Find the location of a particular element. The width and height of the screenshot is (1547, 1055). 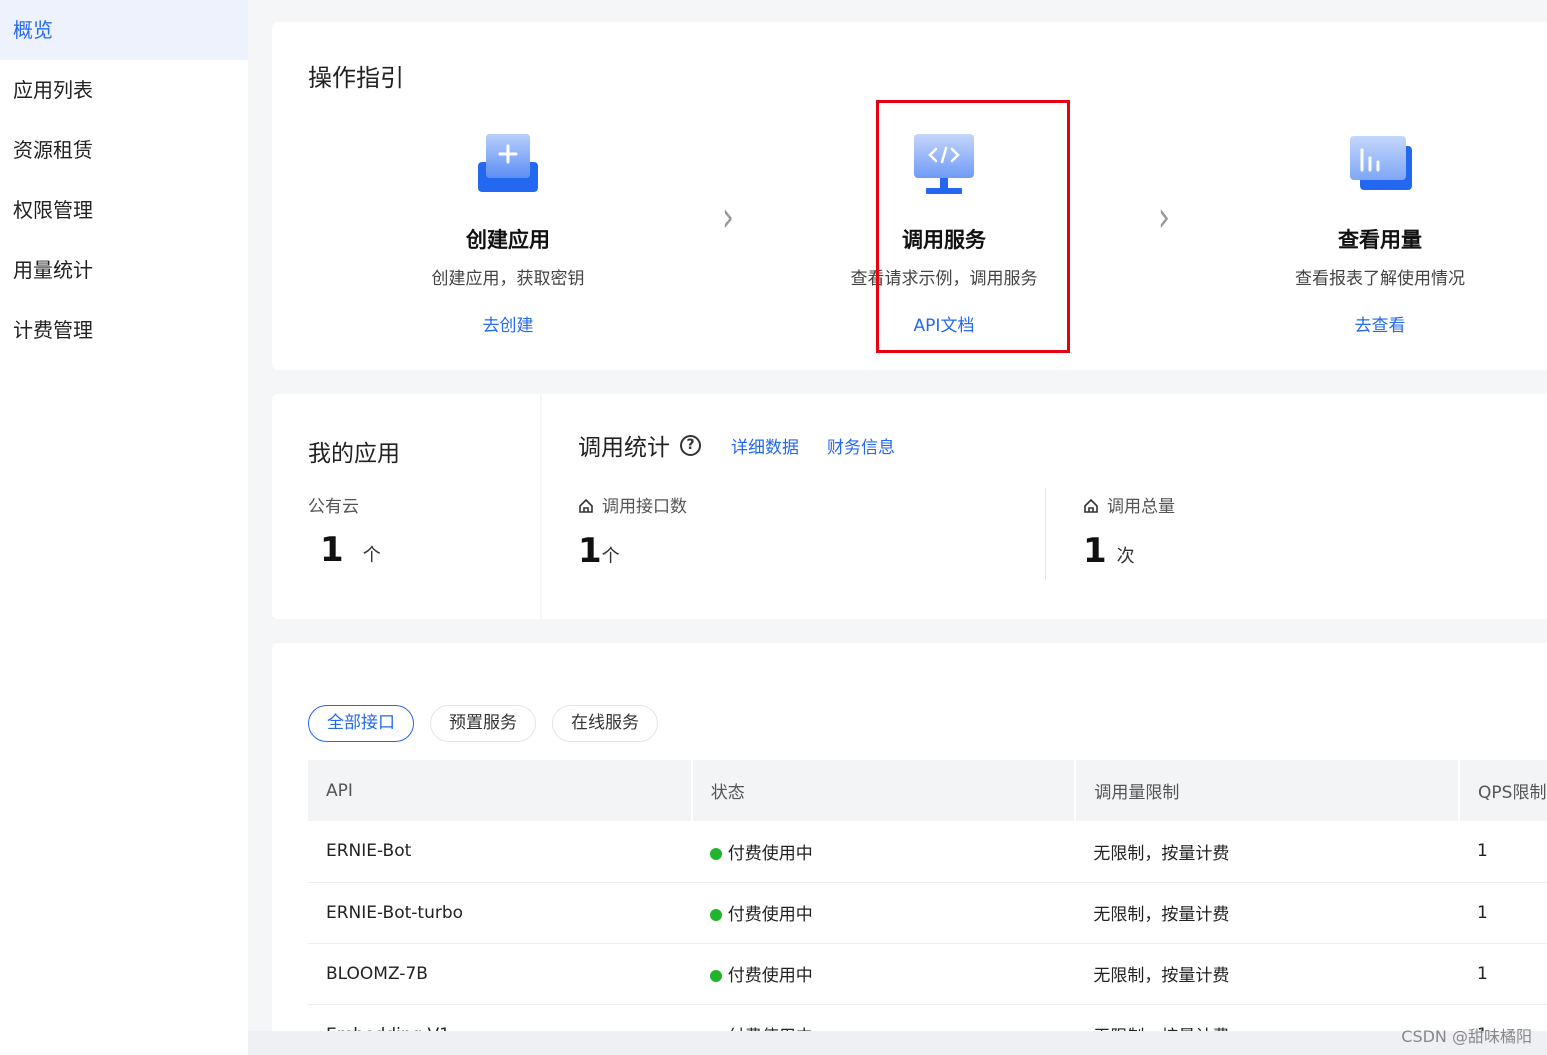

finance-info-link: 财务信息 is located at coordinates (861, 445).